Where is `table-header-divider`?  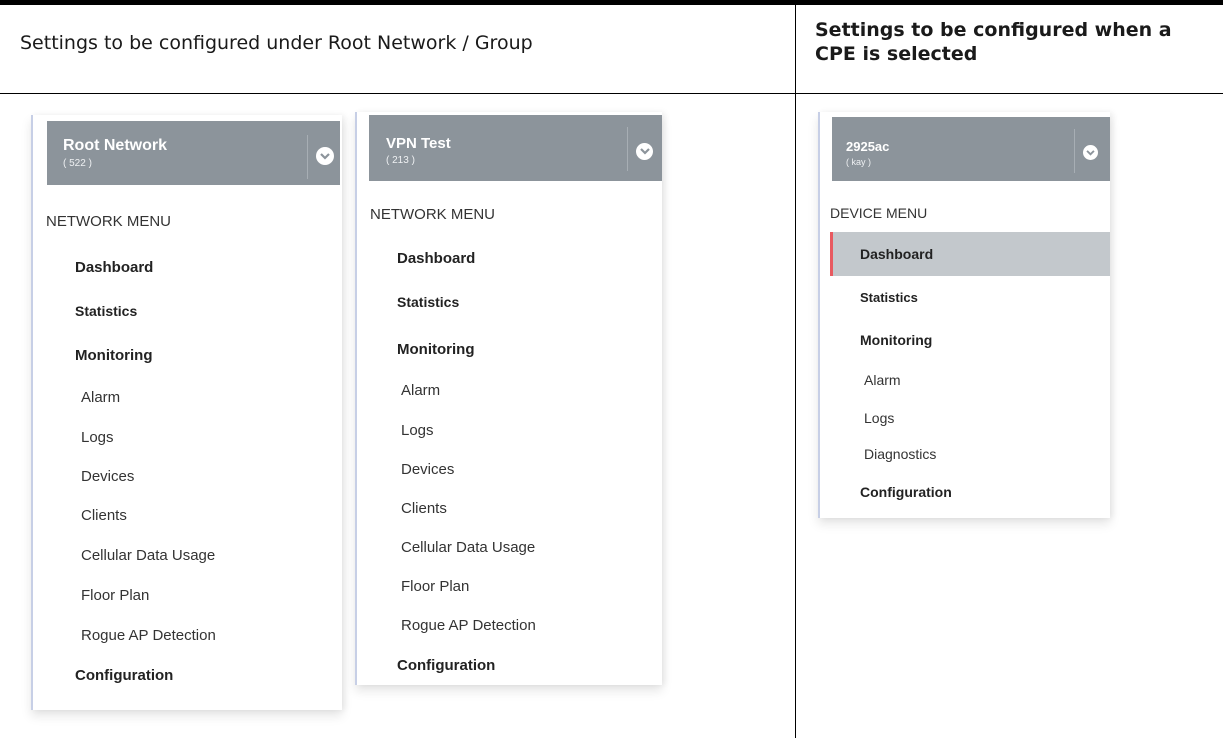
table-header-divider is located at coordinates (611, 93).